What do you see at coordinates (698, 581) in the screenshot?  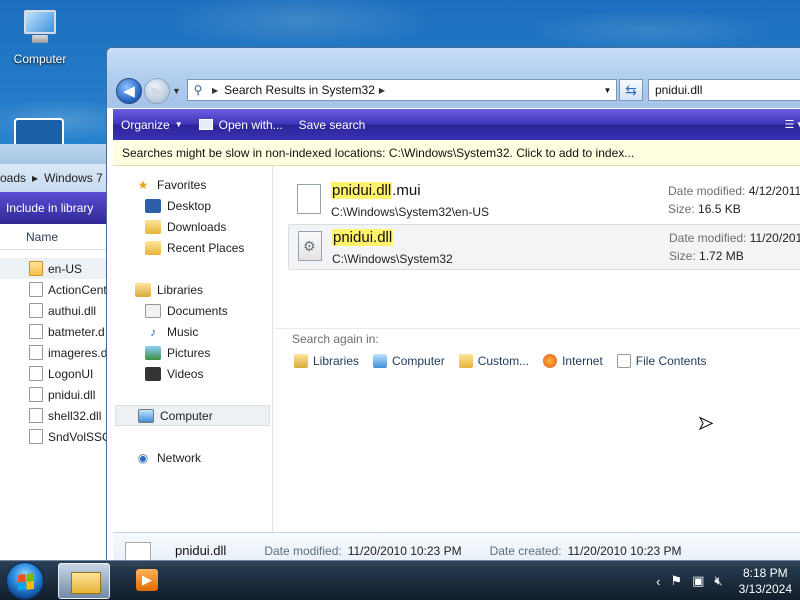 I see `network-icon: ▣` at bounding box center [698, 581].